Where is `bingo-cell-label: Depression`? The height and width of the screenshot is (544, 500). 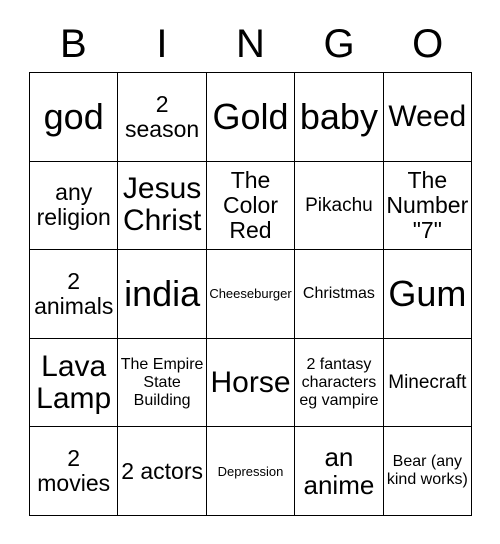
bingo-cell-label: Depression is located at coordinates (250, 471).